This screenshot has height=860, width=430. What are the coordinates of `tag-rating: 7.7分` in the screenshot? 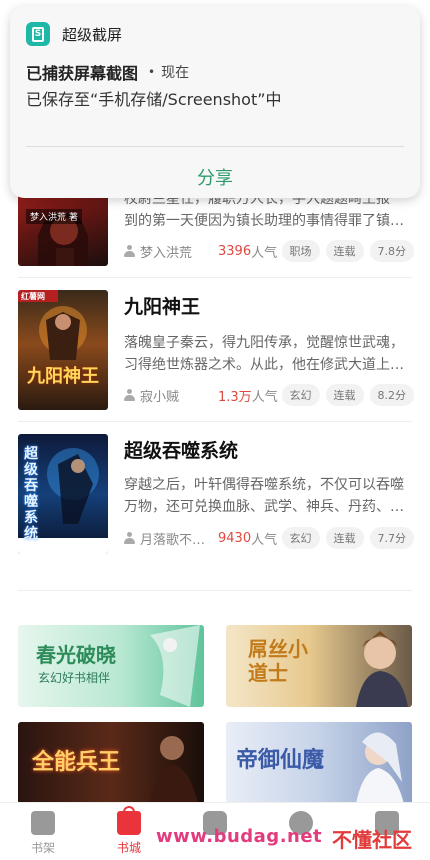 It's located at (391, 538).